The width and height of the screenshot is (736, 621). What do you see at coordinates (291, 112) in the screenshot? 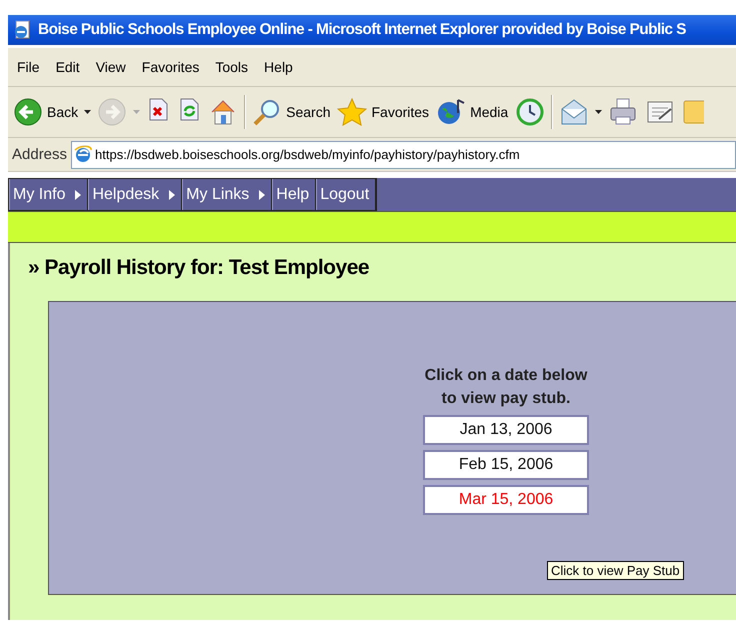
I see `search-button: Search` at bounding box center [291, 112].